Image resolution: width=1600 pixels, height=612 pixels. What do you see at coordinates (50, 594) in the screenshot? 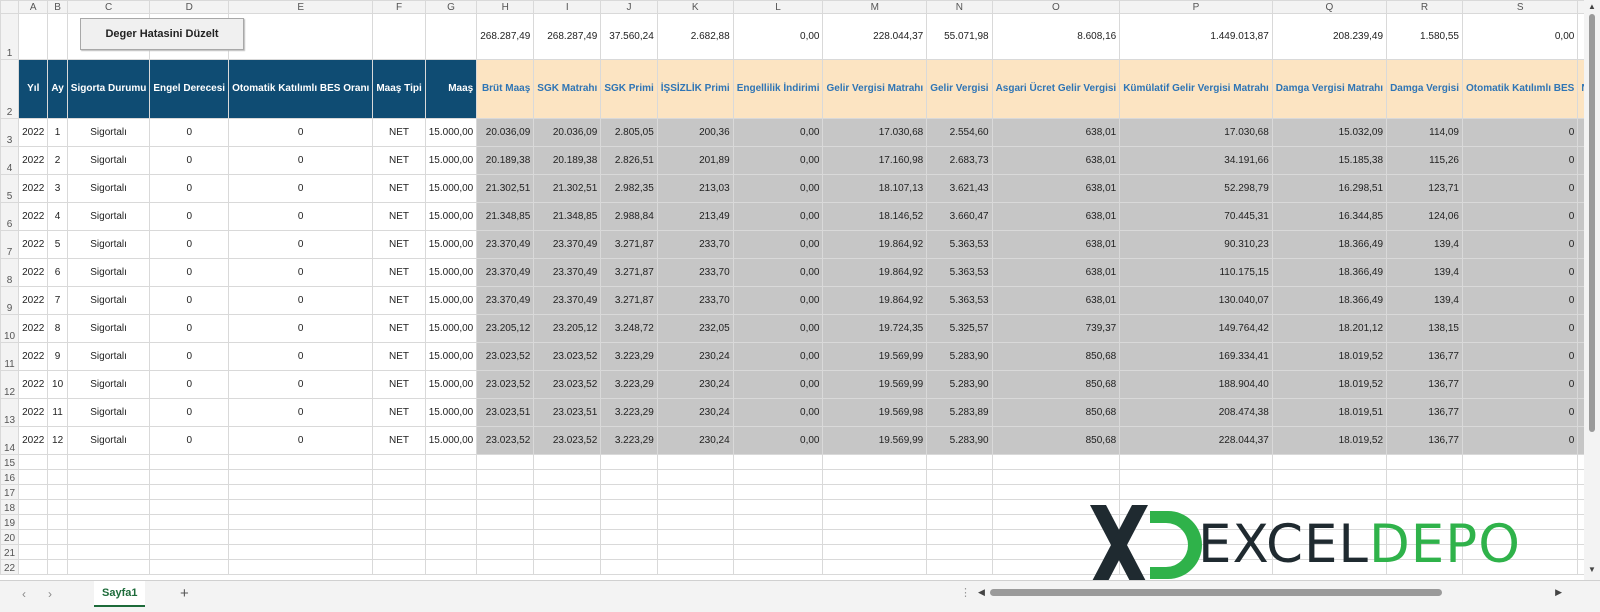
I see `next-sheet-icon: ›` at bounding box center [50, 594].